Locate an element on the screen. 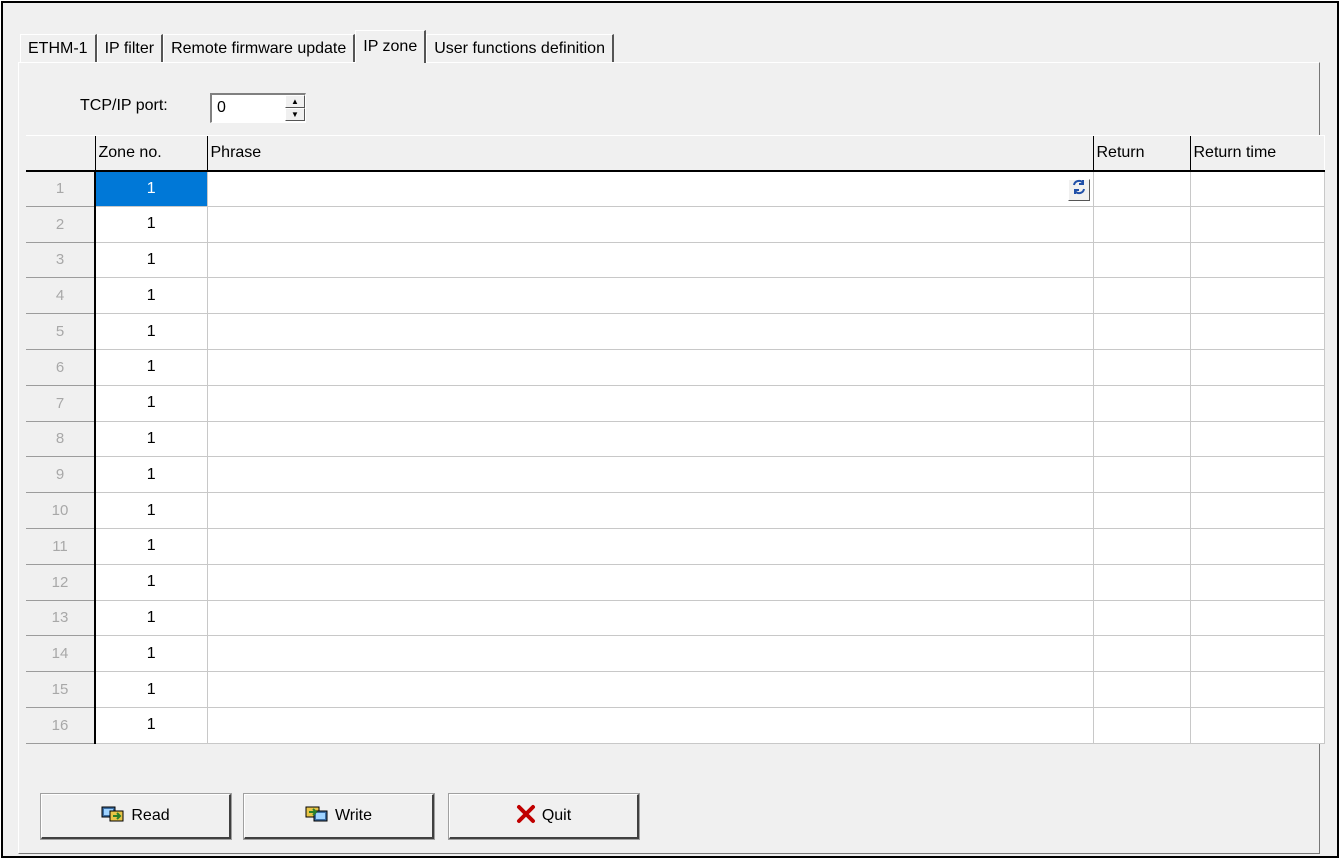 Image resolution: width=1340 pixels, height=859 pixels. spin-down-button: ▼ is located at coordinates (295, 114).